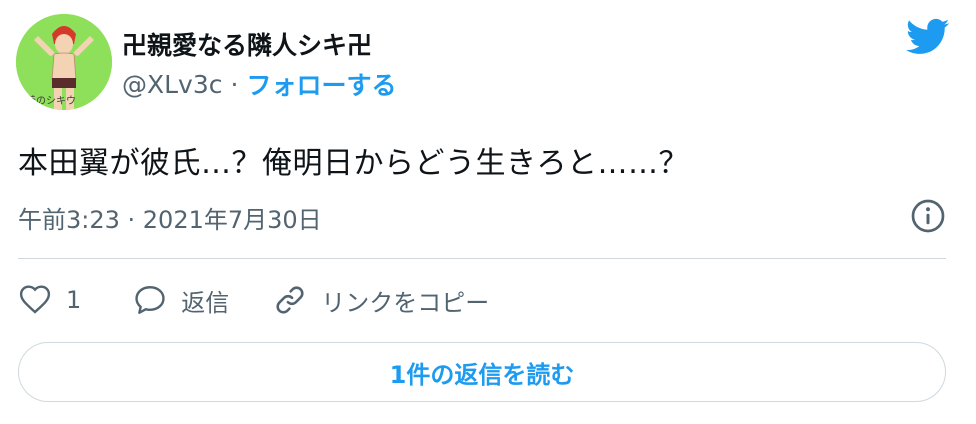  I want to click on copy-link-label: リンクをコピー, so click(405, 302).